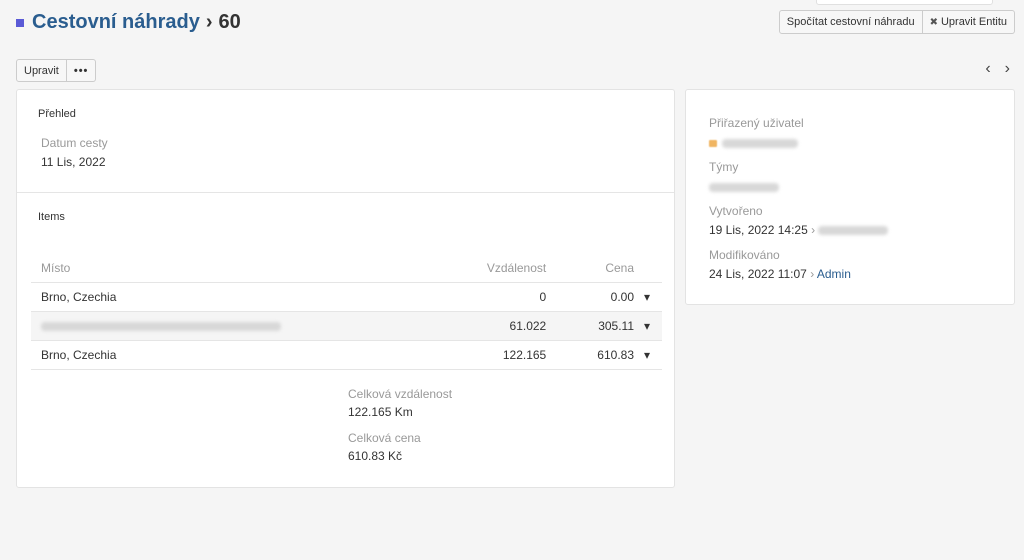  I want to click on modified-value: 24 Lis, 2022 11:07 › Admin, so click(780, 274).